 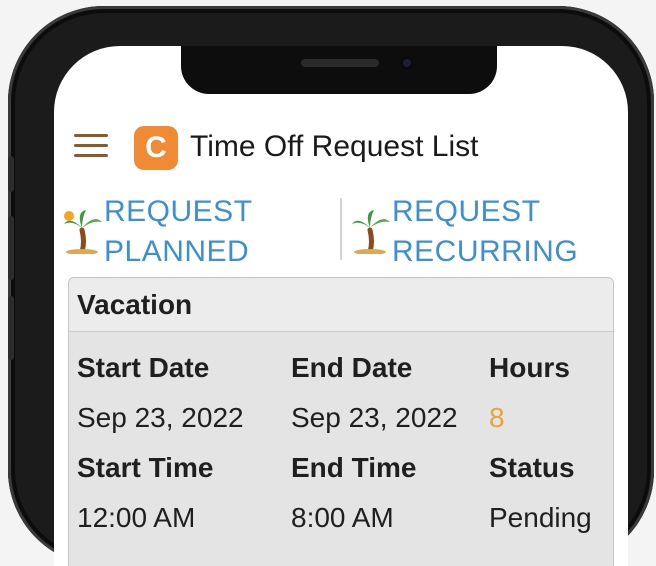 I want to click on action-divider, so click(x=341, y=229).